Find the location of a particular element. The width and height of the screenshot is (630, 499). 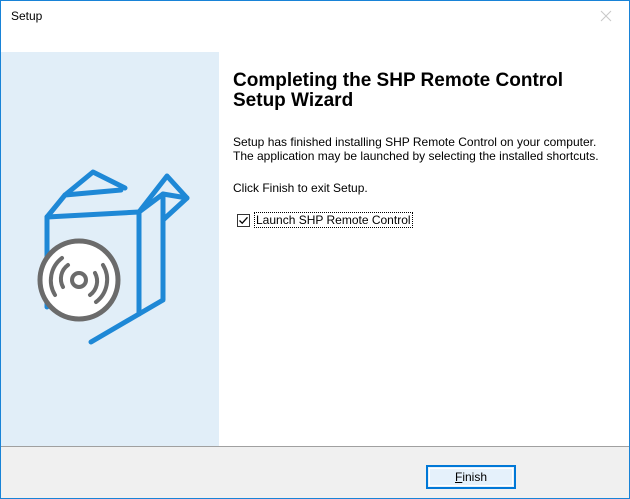

software-box-cd-icon is located at coordinates (113, 257).